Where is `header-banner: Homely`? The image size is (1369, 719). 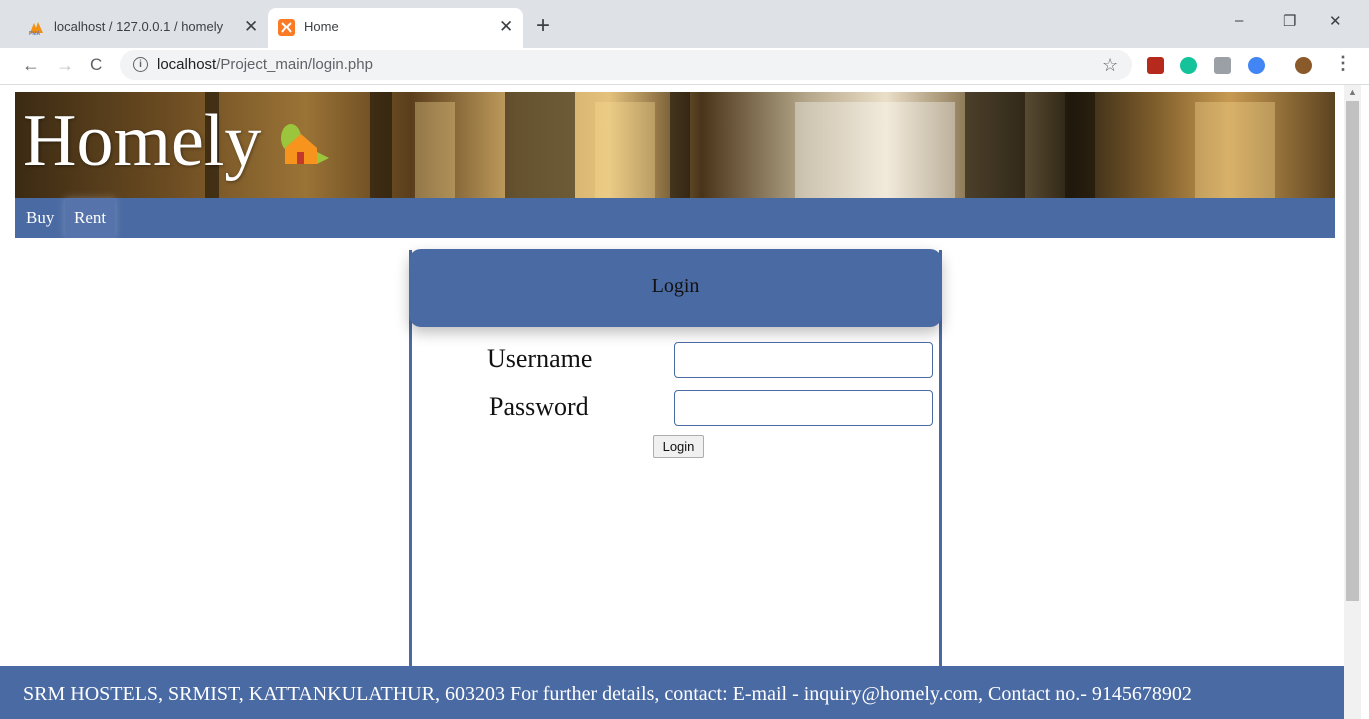 header-banner: Homely is located at coordinates (675, 145).